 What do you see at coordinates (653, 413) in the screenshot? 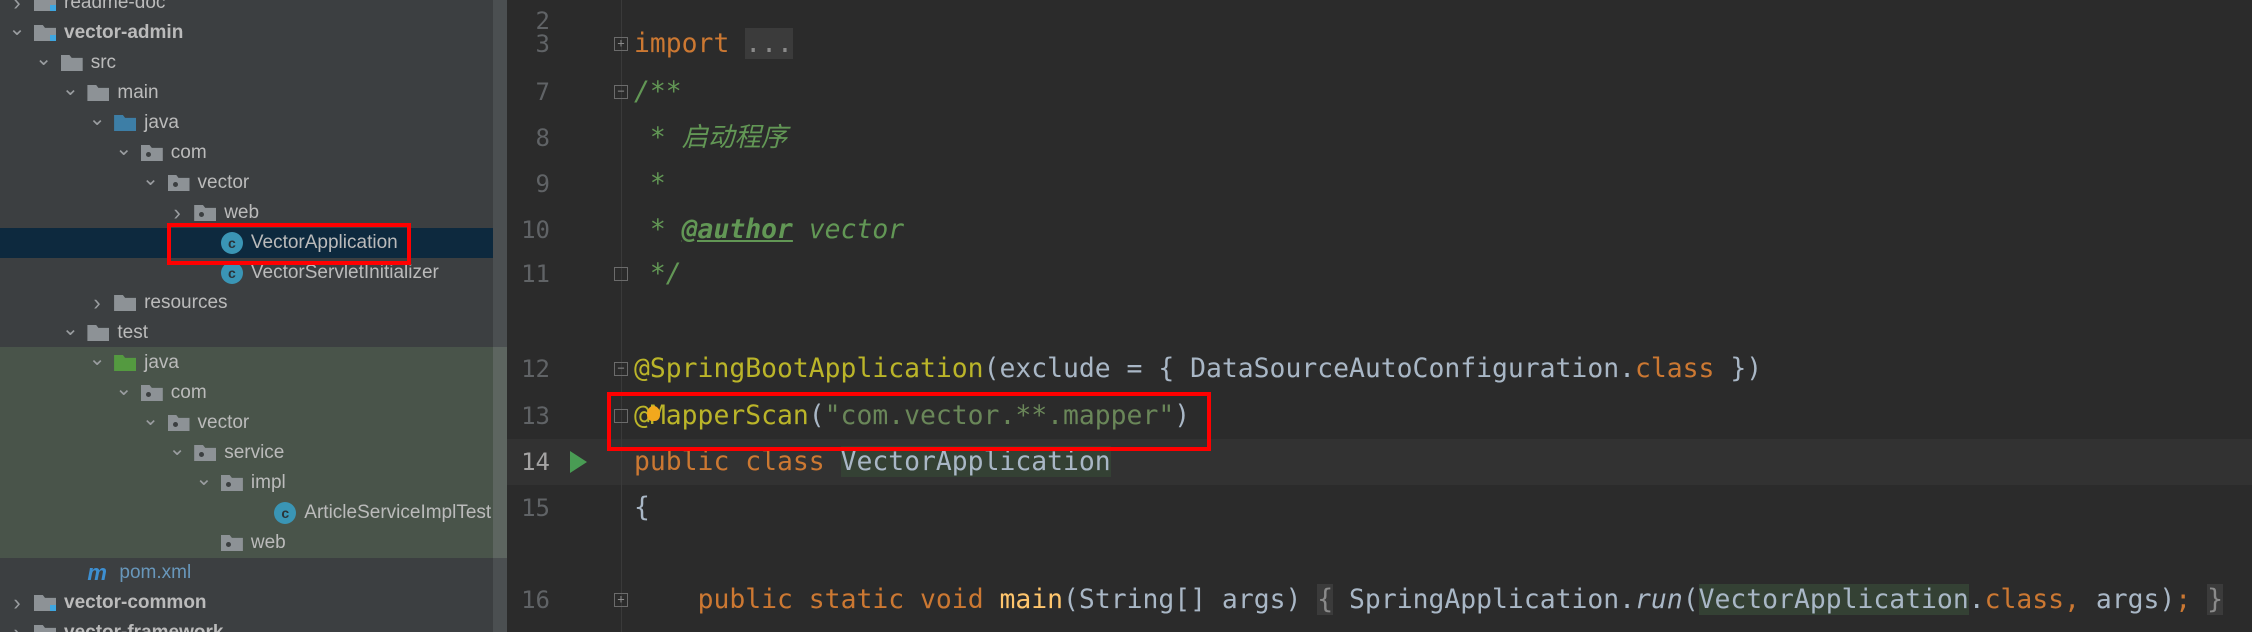
I see `lightbulb-intention-icon` at bounding box center [653, 413].